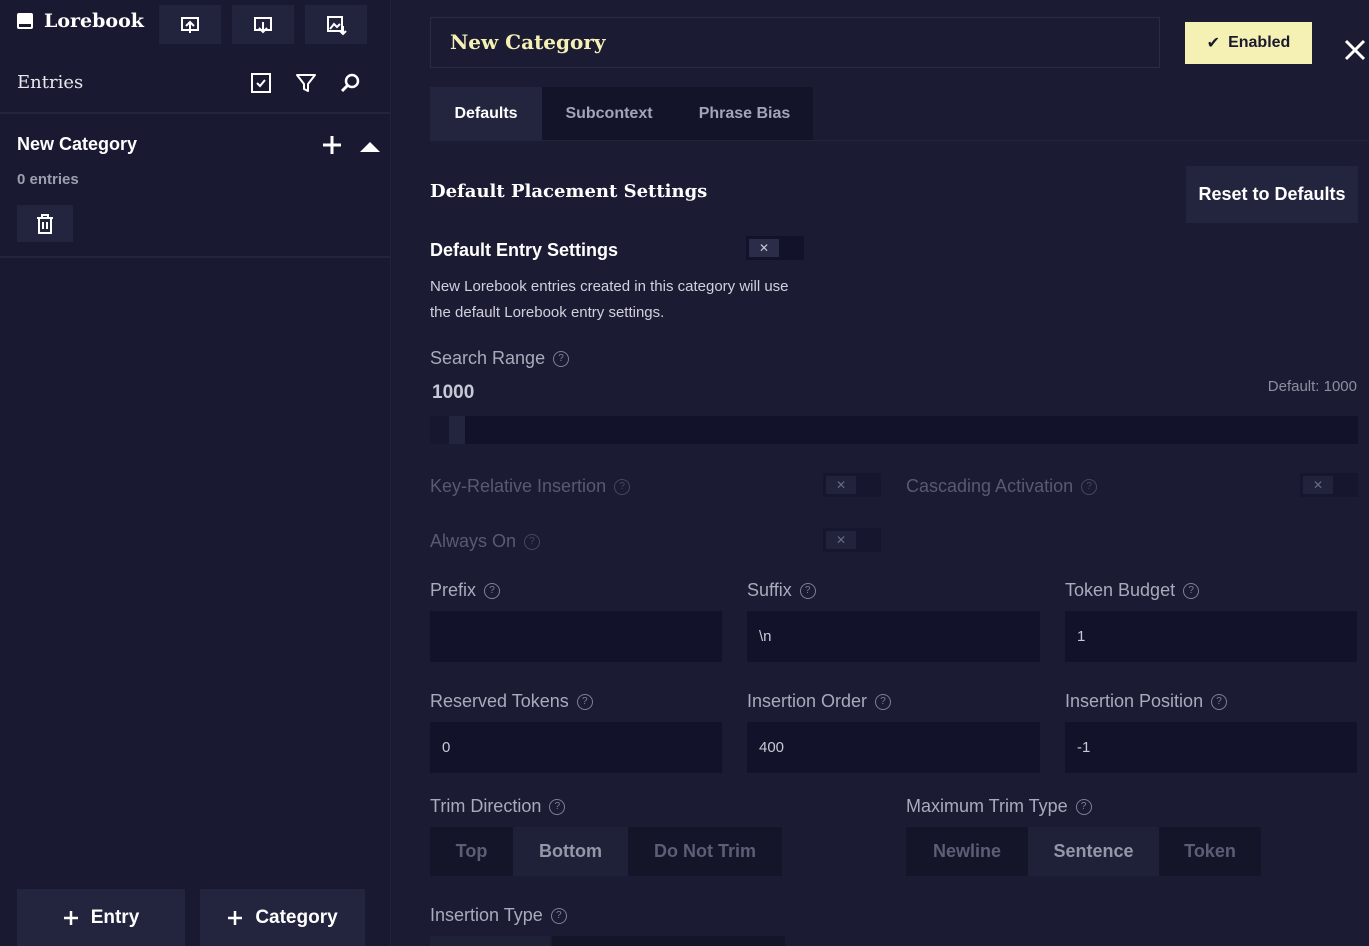 This screenshot has height=946, width=1369. What do you see at coordinates (453, 392) in the screenshot?
I see `search-range-value: 1000` at bounding box center [453, 392].